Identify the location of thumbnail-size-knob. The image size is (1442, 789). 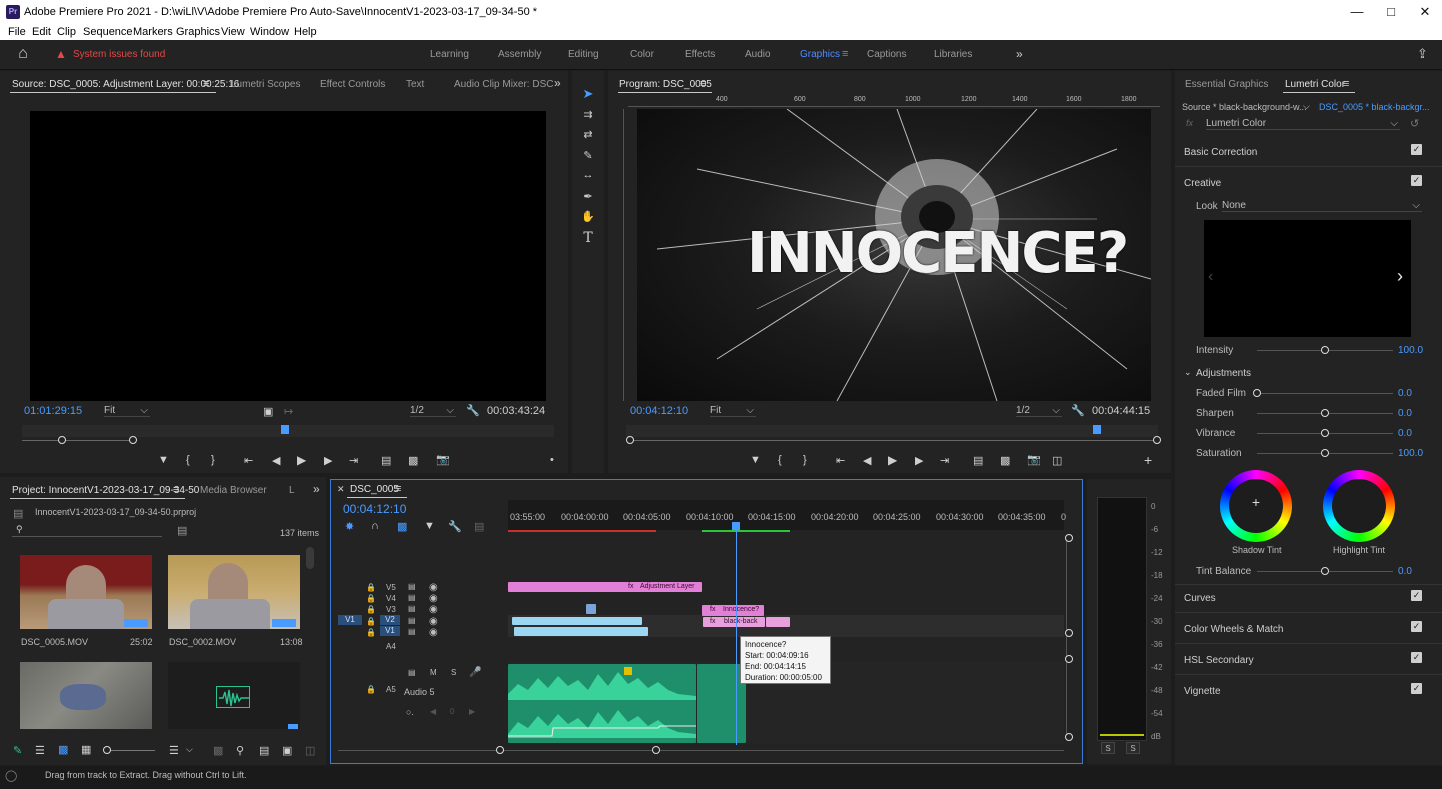
(107, 750).